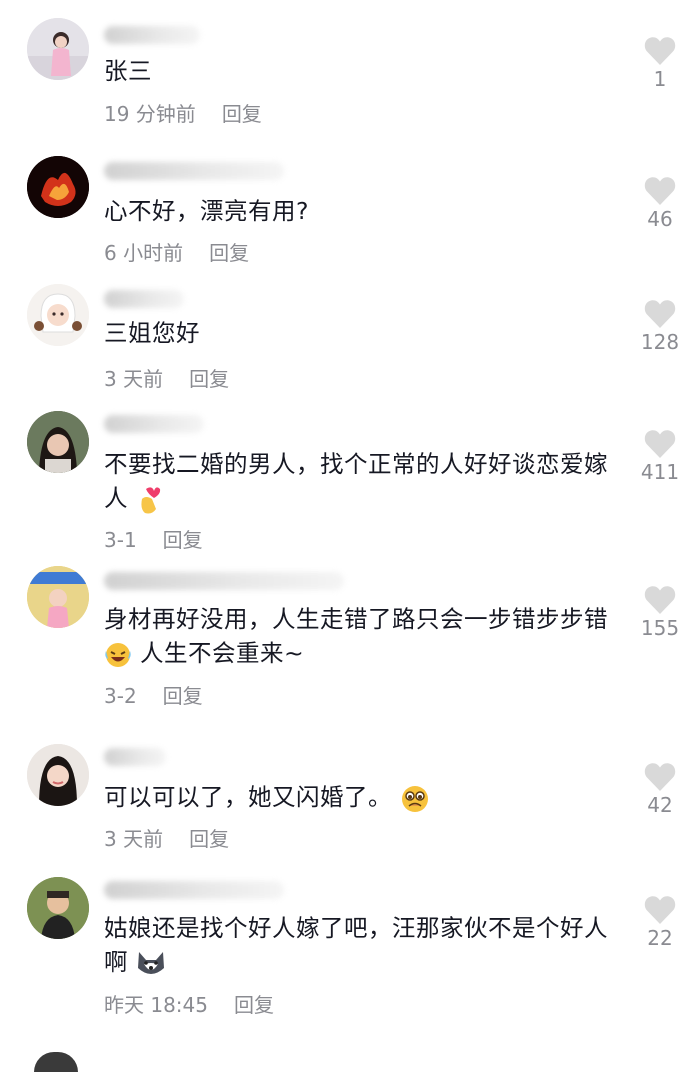 The width and height of the screenshot is (700, 1072). Describe the element at coordinates (151, 499) in the screenshot. I see `heart-fingers-emoji` at that location.